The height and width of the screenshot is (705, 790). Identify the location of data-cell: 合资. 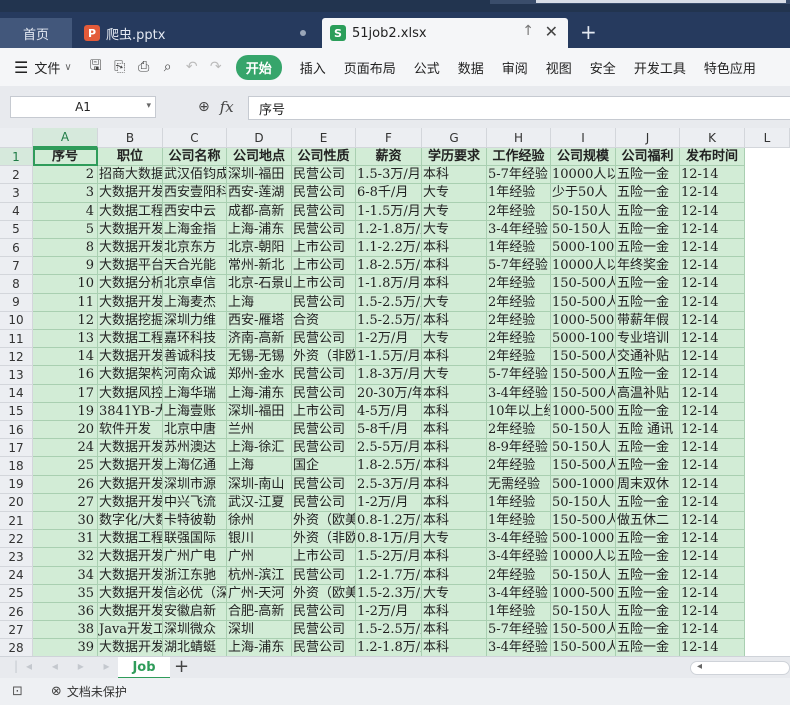
(324, 320).